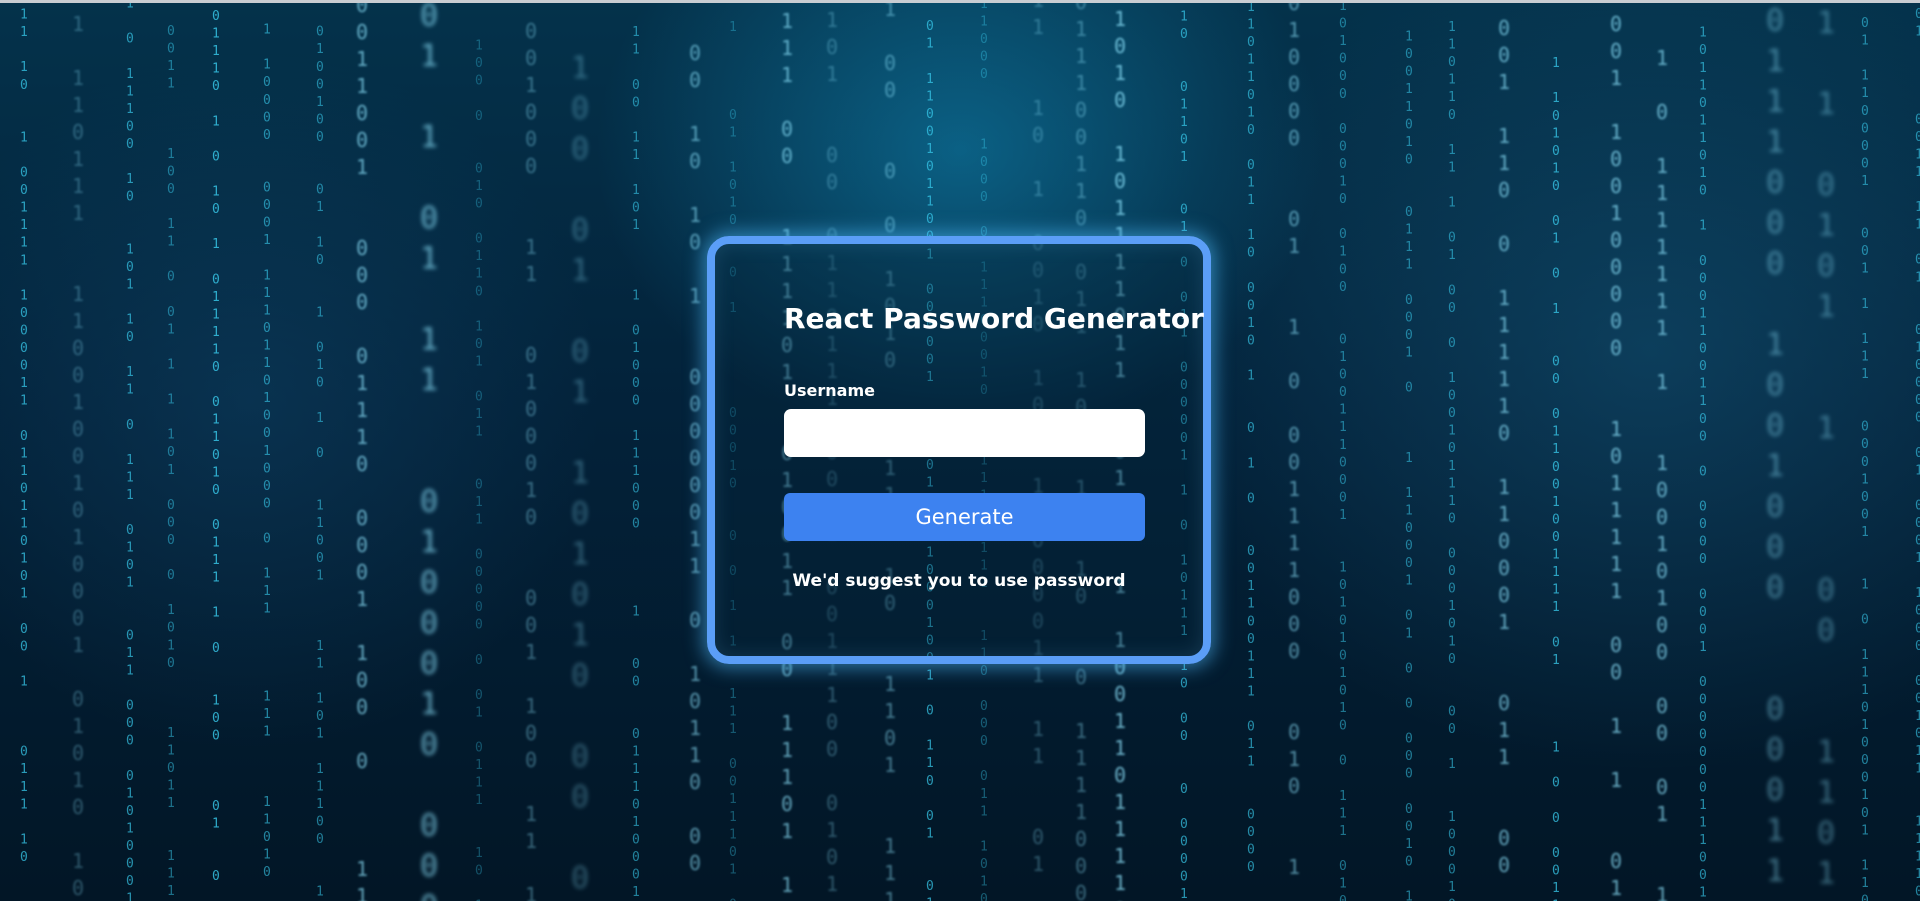 This screenshot has height=901, width=1920. I want to click on username-input, so click(964, 433).